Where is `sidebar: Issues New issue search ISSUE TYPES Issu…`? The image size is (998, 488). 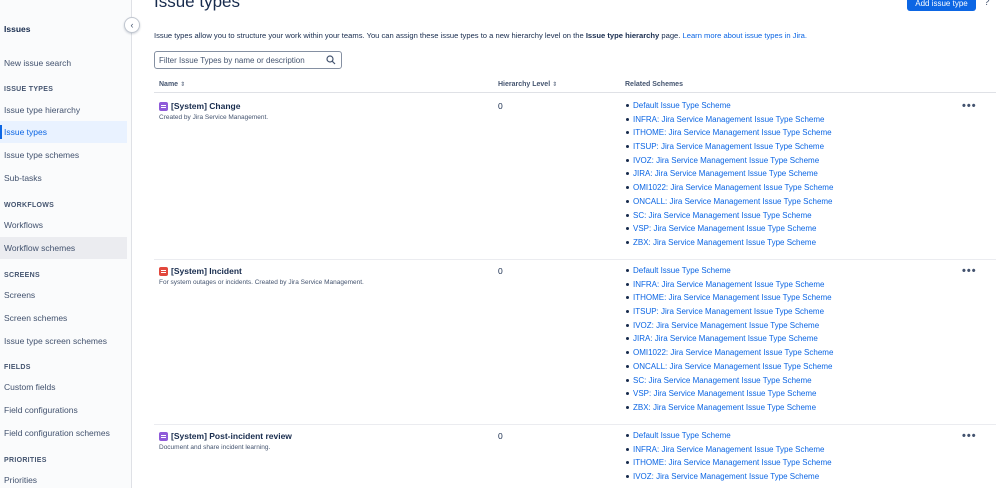
sidebar: Issues New issue search ISSUE TYPES Issu… is located at coordinates (66, 244).